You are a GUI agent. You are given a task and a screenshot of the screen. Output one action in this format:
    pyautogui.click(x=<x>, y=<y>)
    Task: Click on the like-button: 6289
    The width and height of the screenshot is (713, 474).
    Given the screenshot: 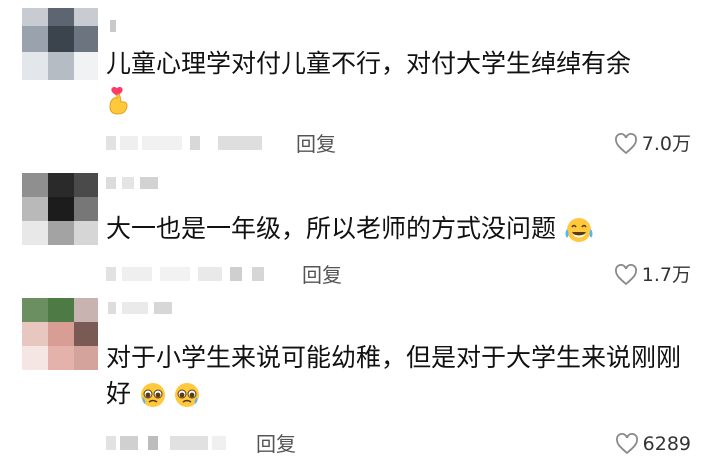 What is the action you would take?
    pyautogui.click(x=653, y=444)
    